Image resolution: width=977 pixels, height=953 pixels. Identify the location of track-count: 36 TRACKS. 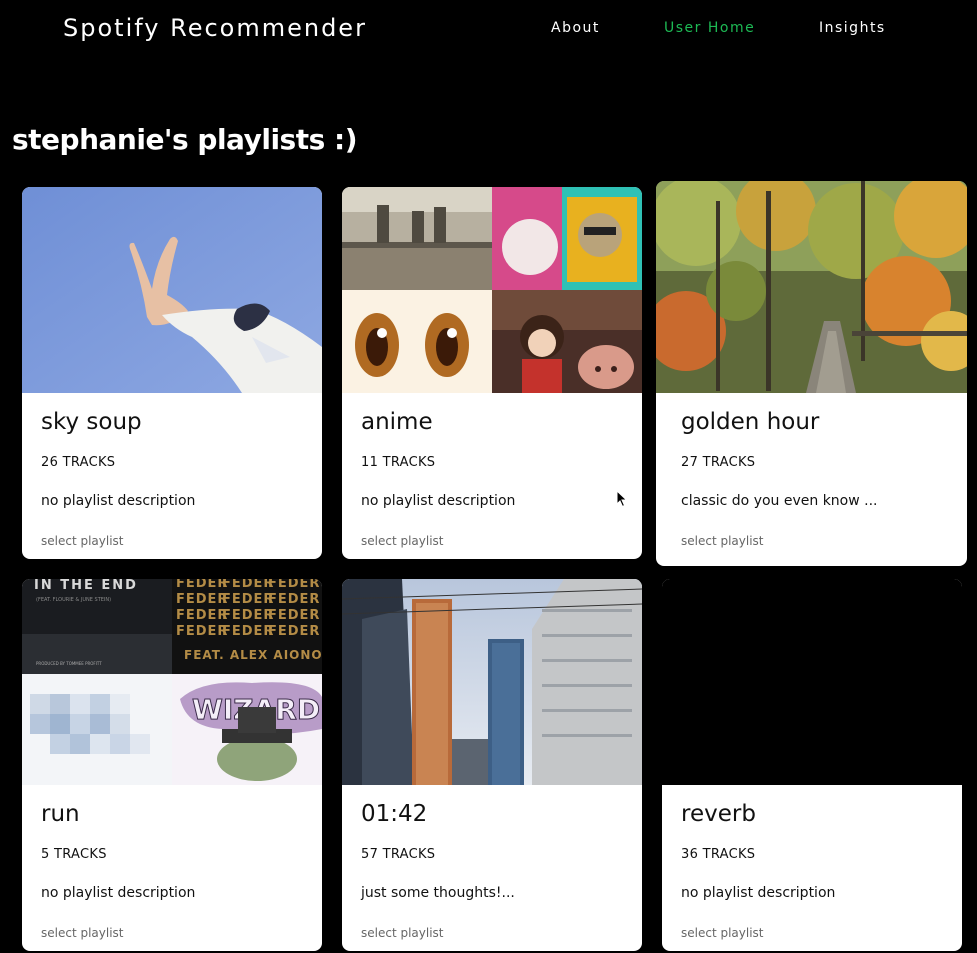
(718, 854).